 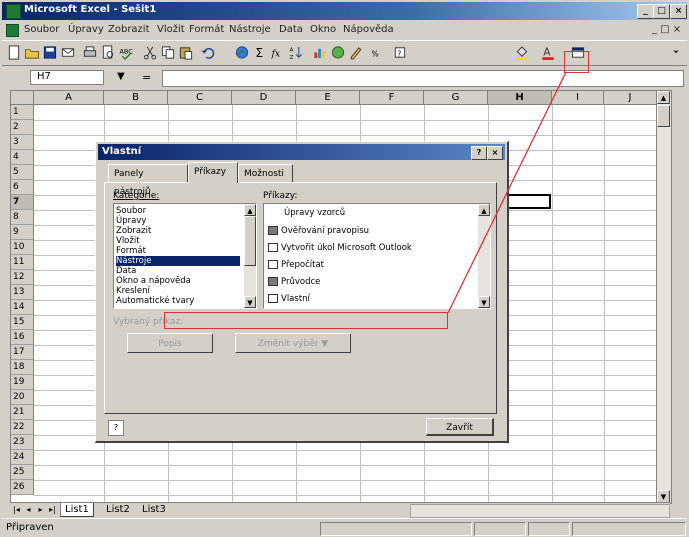 I want to click on list-item: Úpravy, so click(x=131, y=221).